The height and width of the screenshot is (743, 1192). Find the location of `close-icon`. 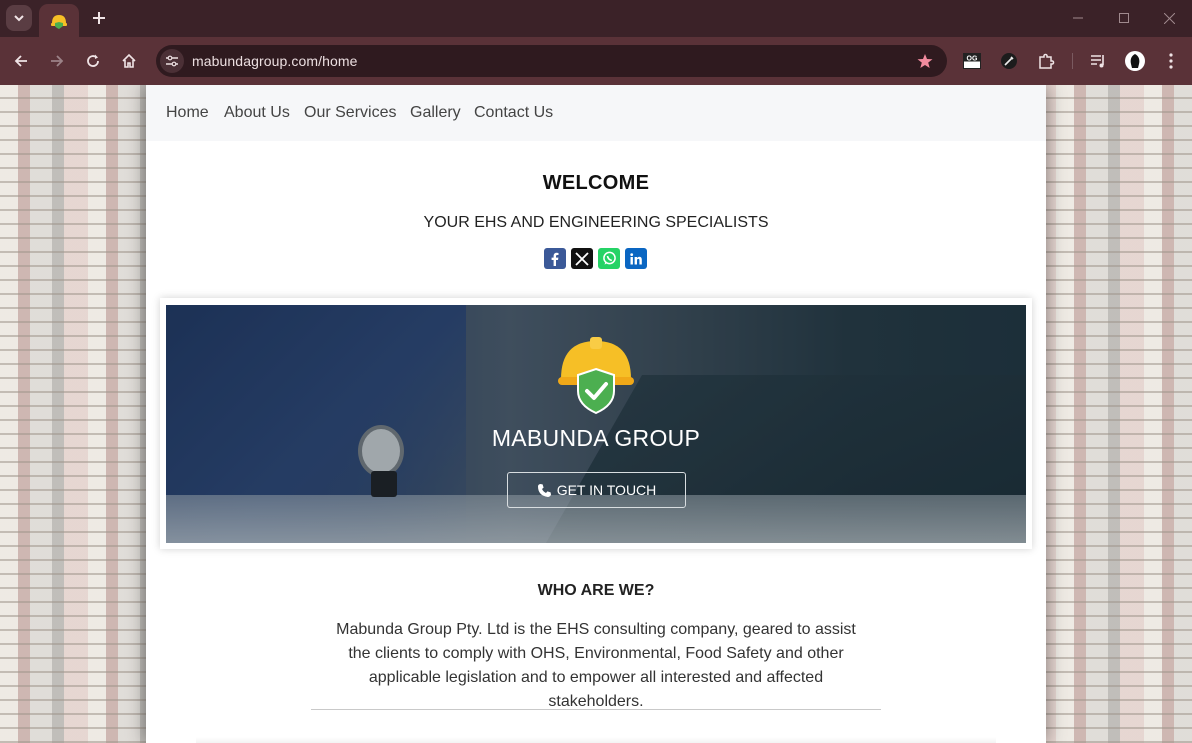

close-icon is located at coordinates (1169, 18).